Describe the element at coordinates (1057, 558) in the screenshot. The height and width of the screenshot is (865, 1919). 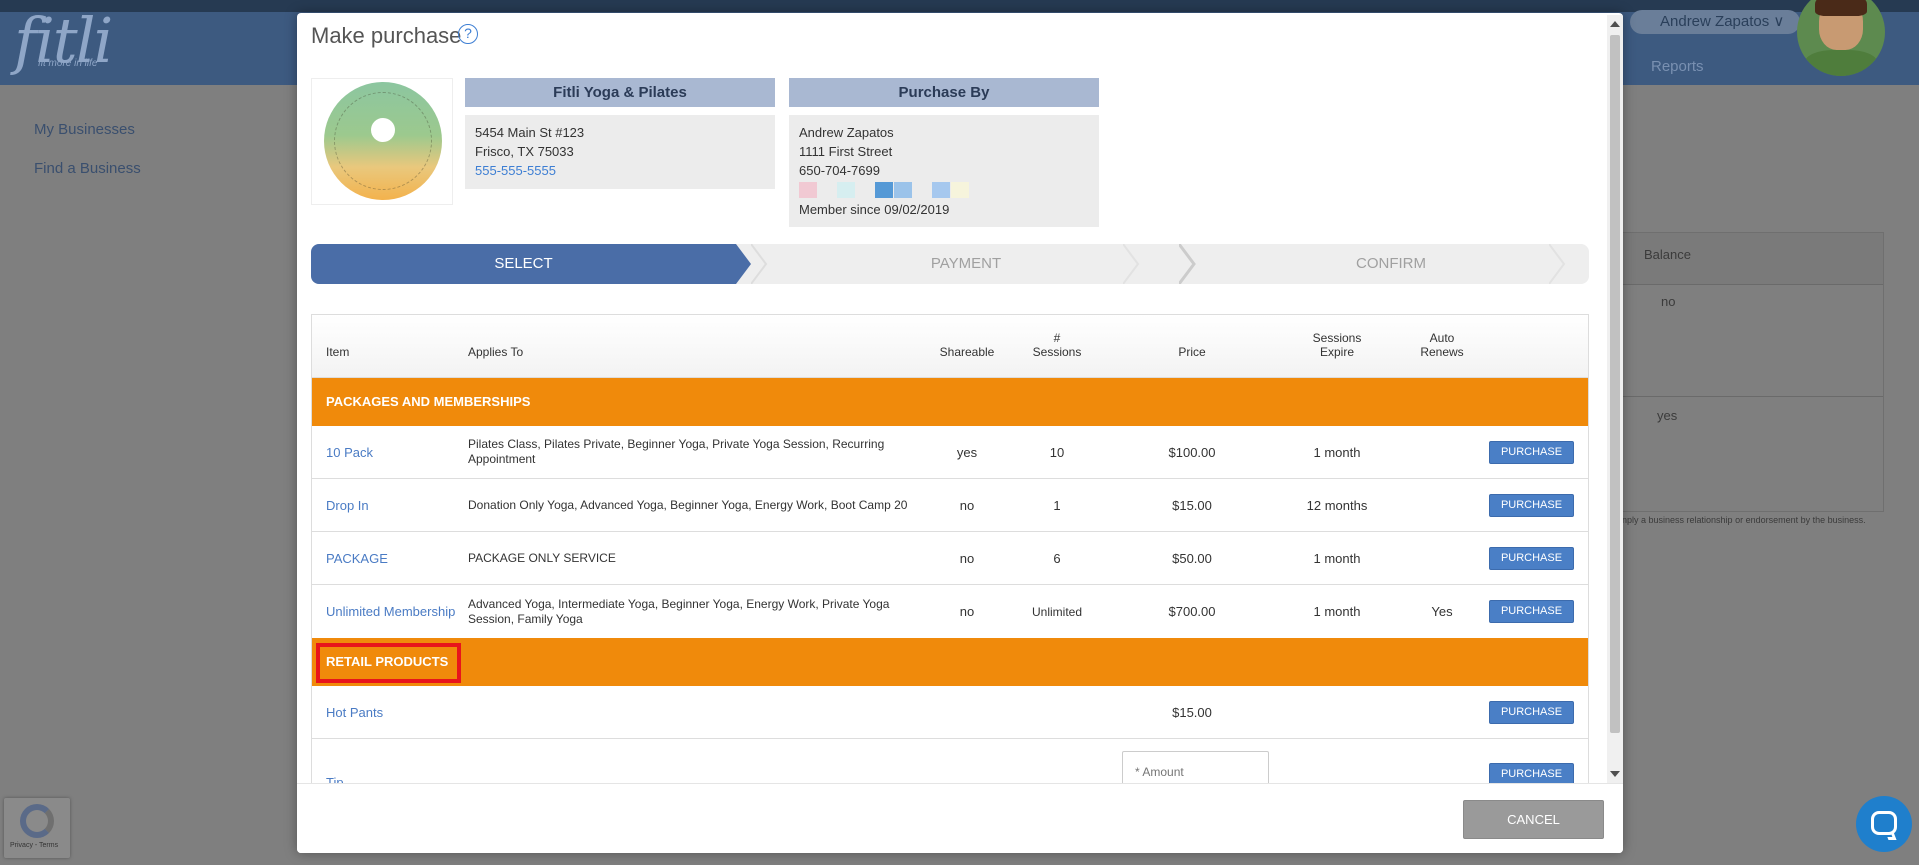
I see `sessions: 6` at that location.